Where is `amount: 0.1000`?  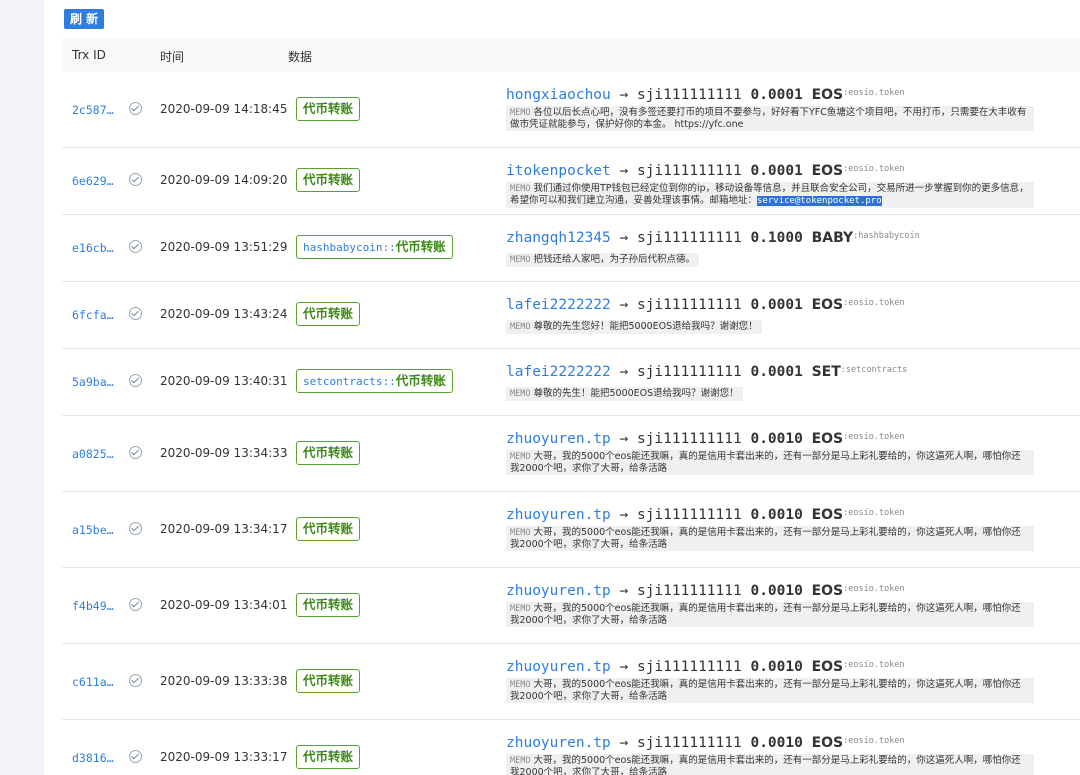
amount: 0.1000 is located at coordinates (776, 238).